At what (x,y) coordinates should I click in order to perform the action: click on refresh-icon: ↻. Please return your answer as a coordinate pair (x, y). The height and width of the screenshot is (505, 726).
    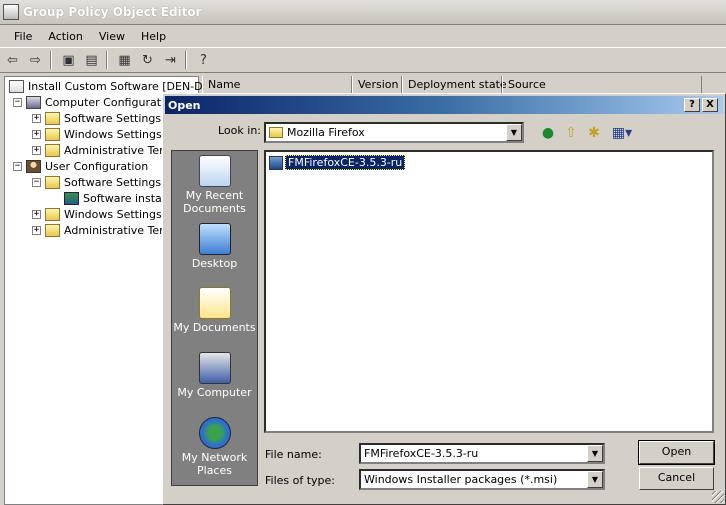
    Looking at the image, I should click on (147, 60).